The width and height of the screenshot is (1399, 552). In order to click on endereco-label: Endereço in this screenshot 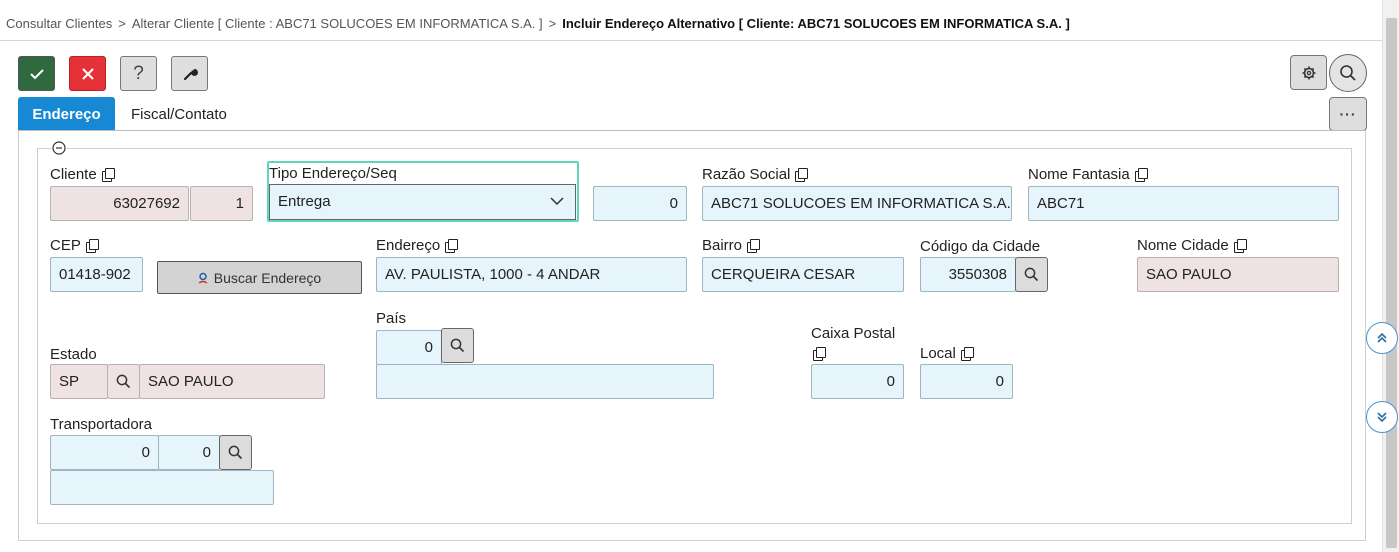, I will do `click(417, 245)`.